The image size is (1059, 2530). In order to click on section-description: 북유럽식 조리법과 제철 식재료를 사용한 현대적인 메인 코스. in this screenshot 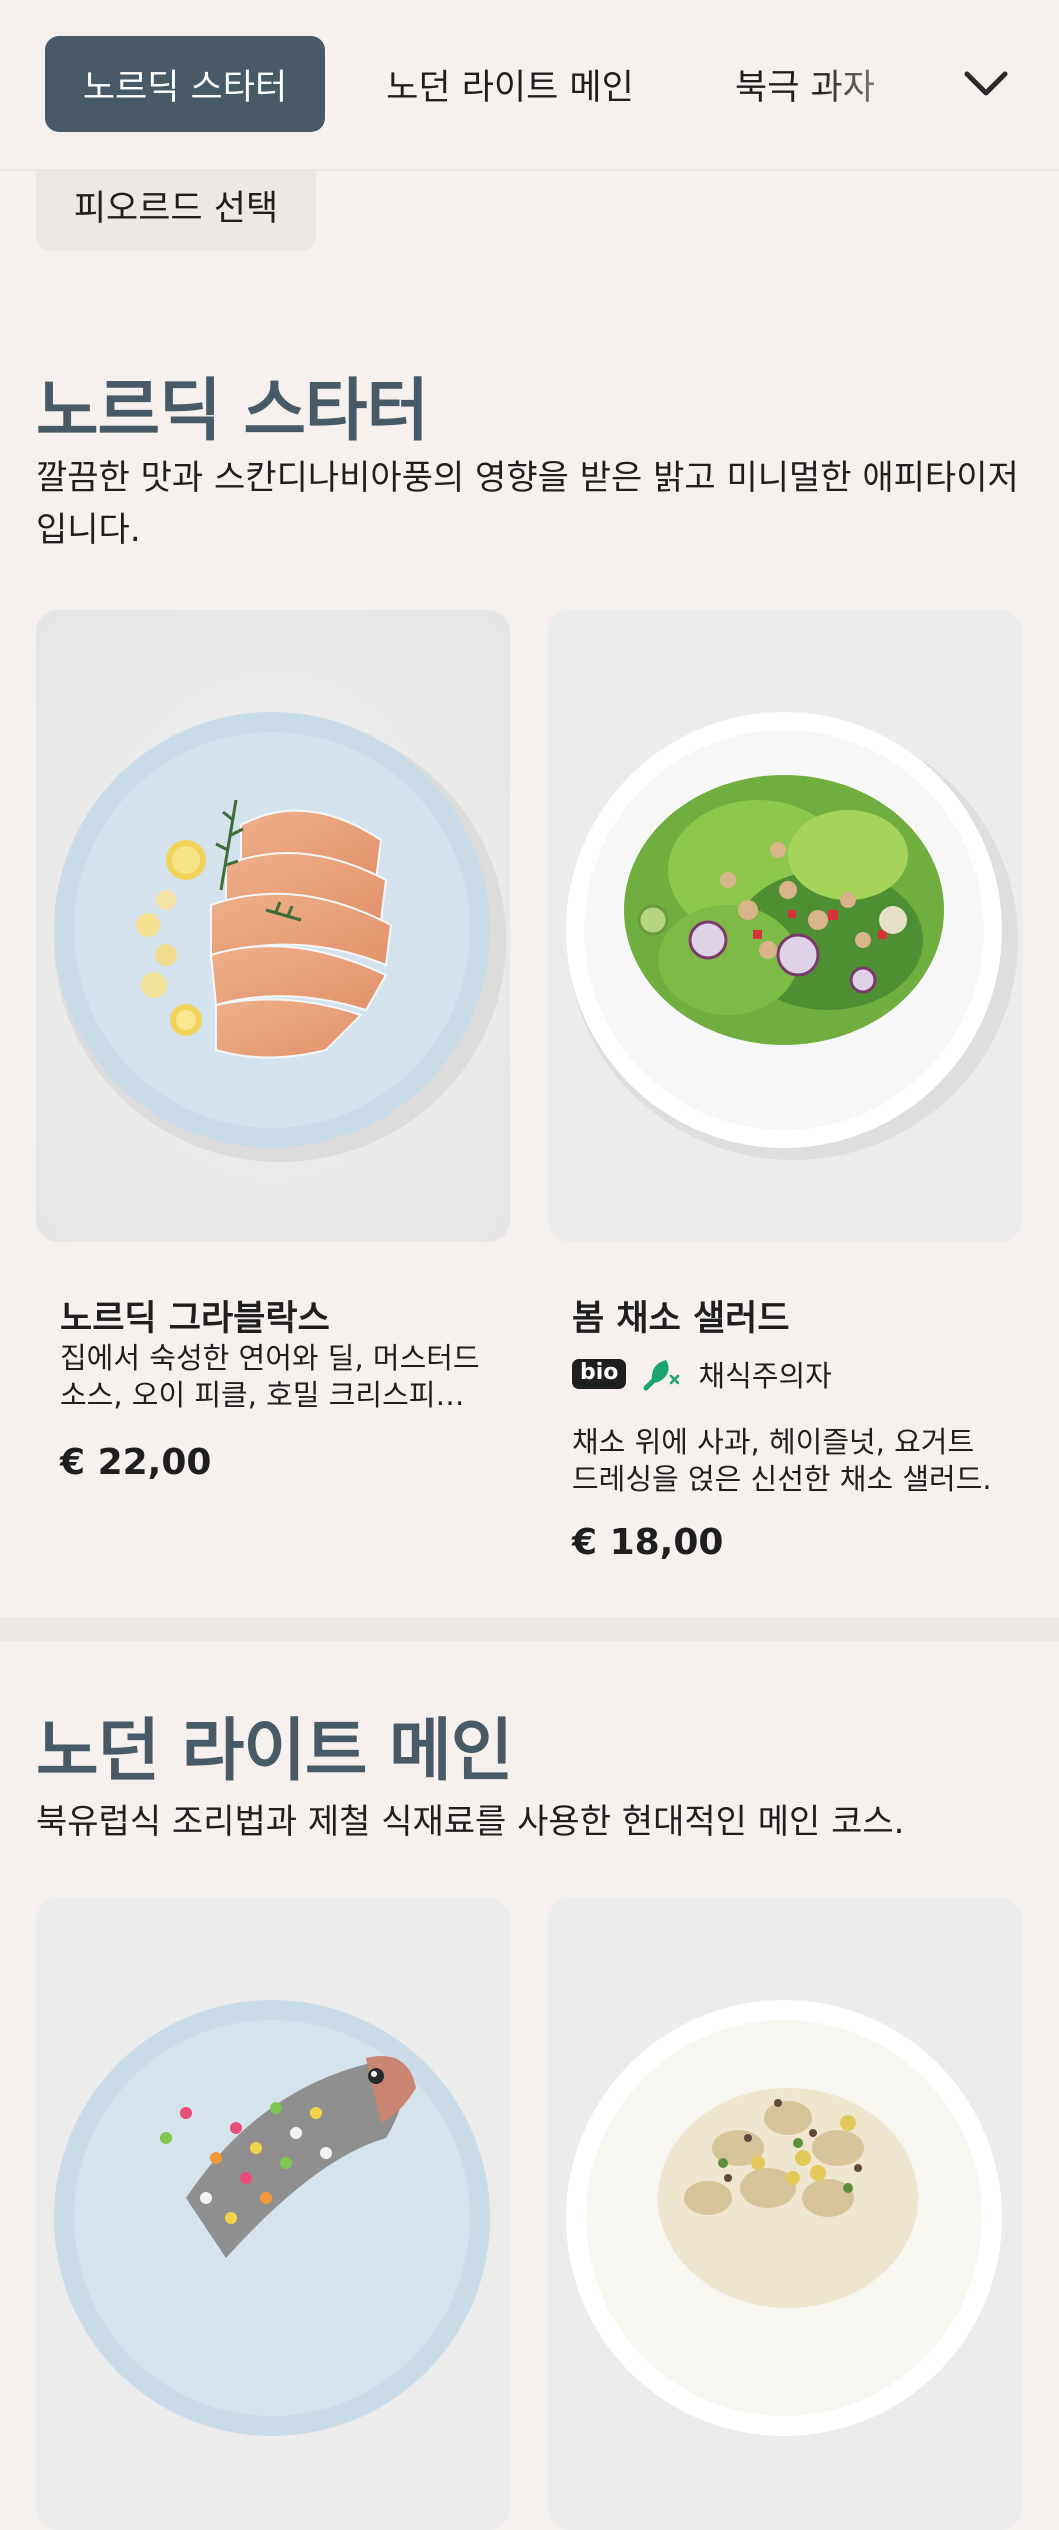, I will do `click(470, 1822)`.